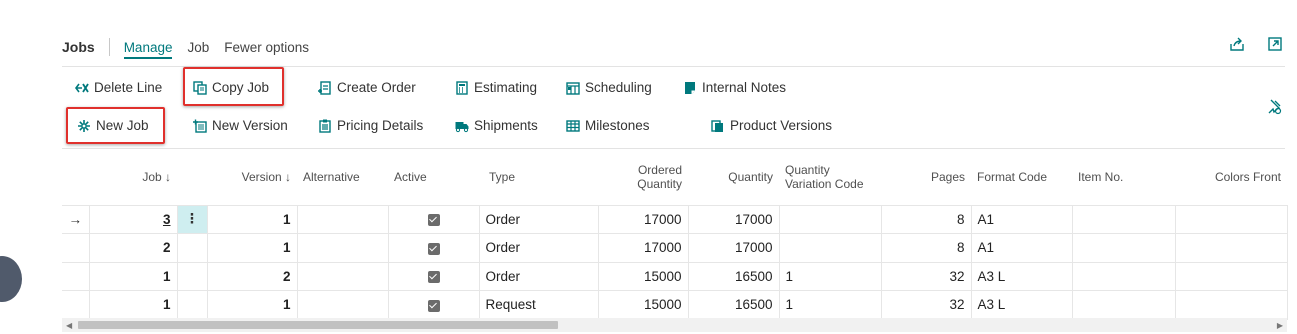 The width and height of the screenshot is (1297, 334). What do you see at coordinates (318, 325) in the screenshot?
I see `scroll-thumb` at bounding box center [318, 325].